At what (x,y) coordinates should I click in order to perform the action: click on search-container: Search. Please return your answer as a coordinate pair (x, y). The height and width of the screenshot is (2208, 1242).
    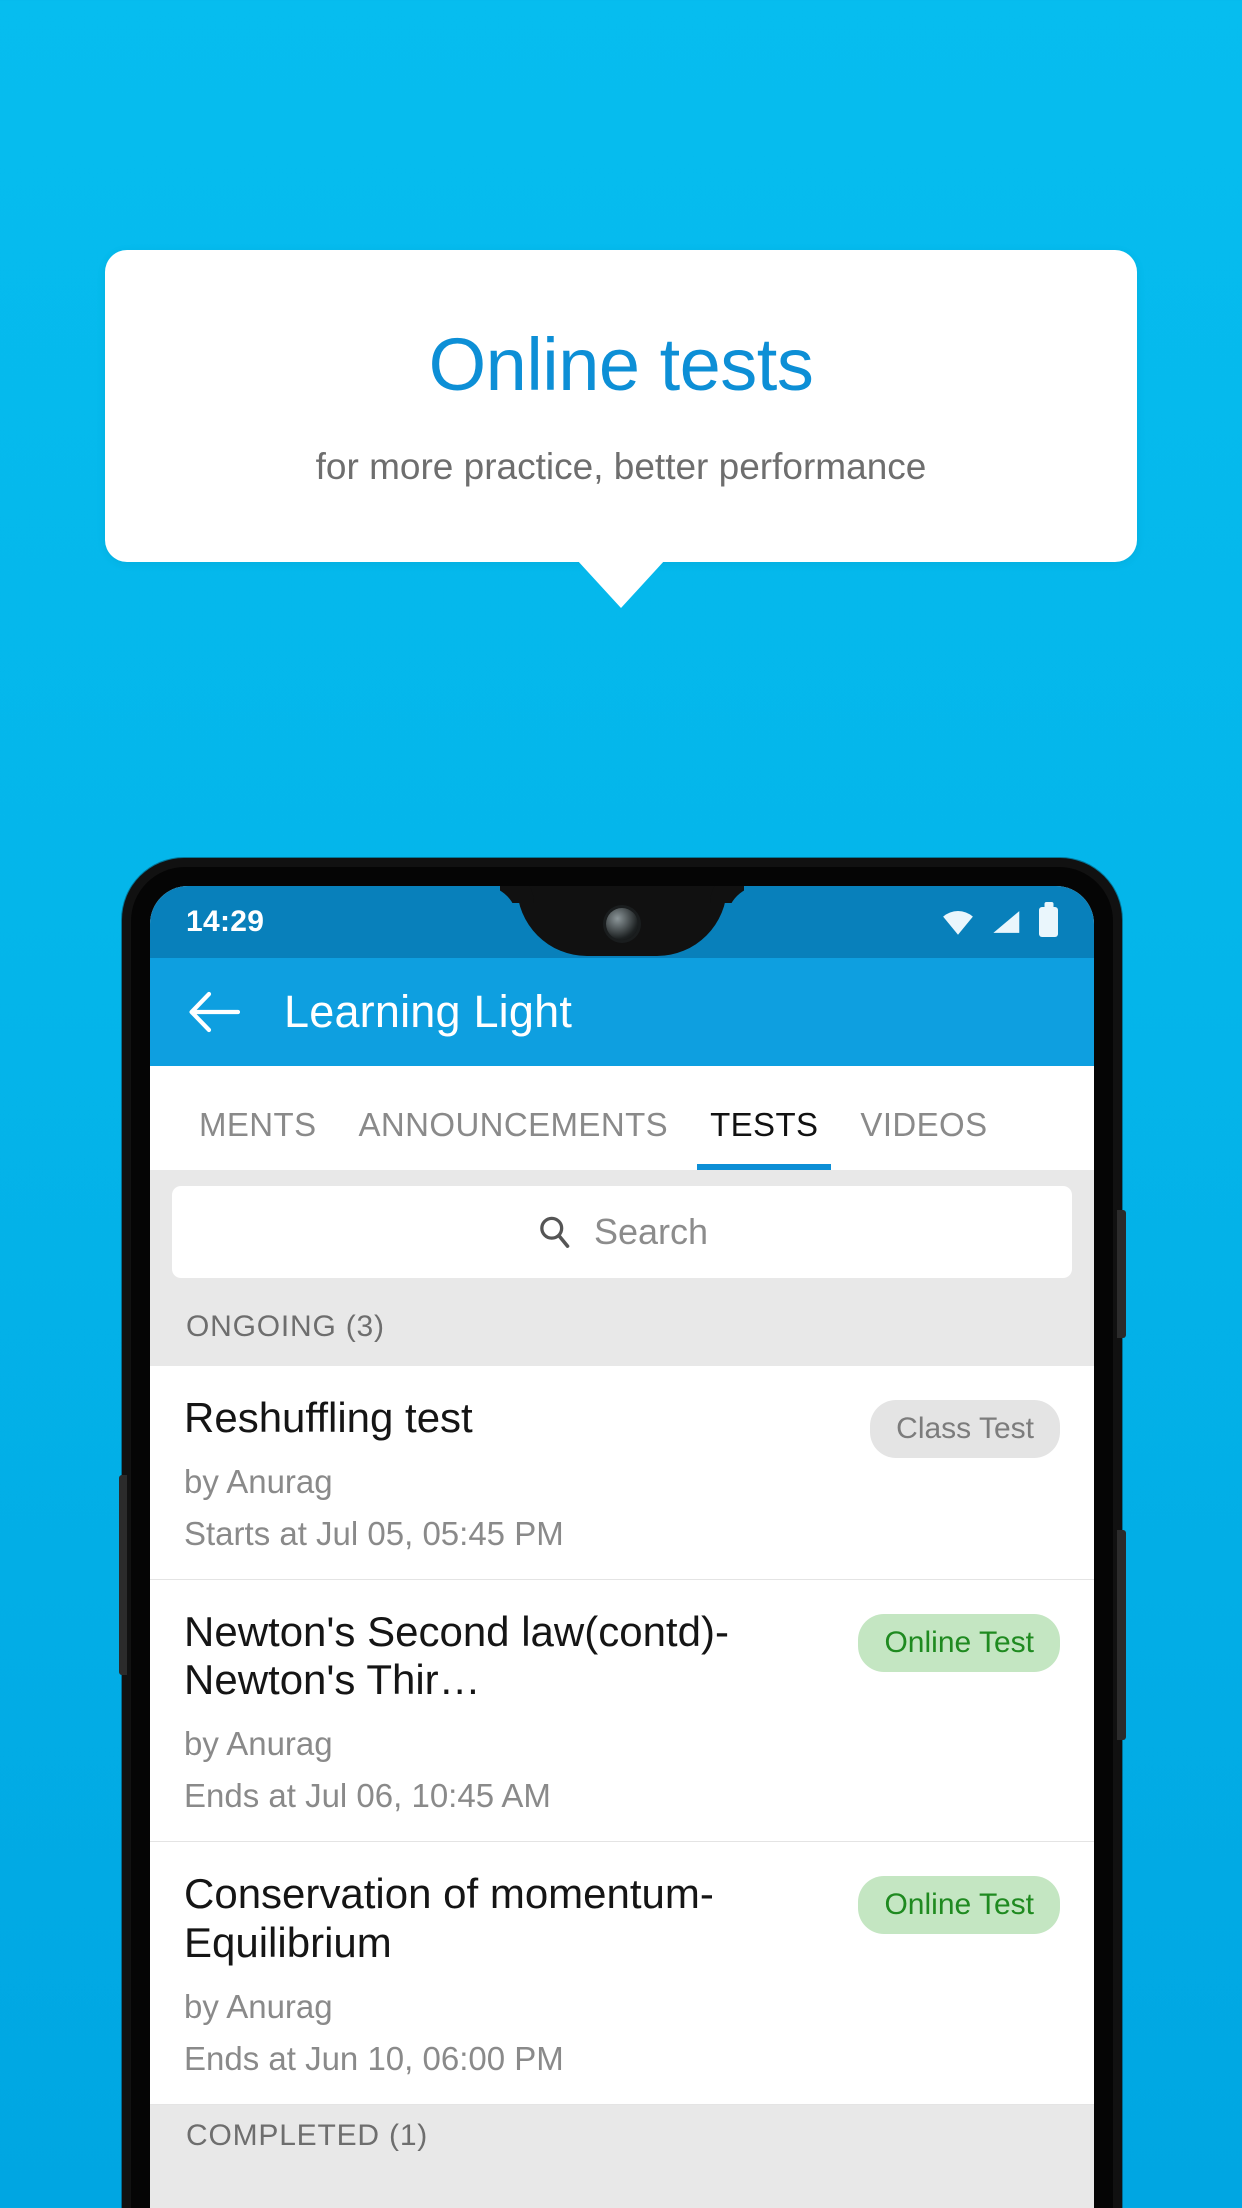
    Looking at the image, I should click on (622, 1233).